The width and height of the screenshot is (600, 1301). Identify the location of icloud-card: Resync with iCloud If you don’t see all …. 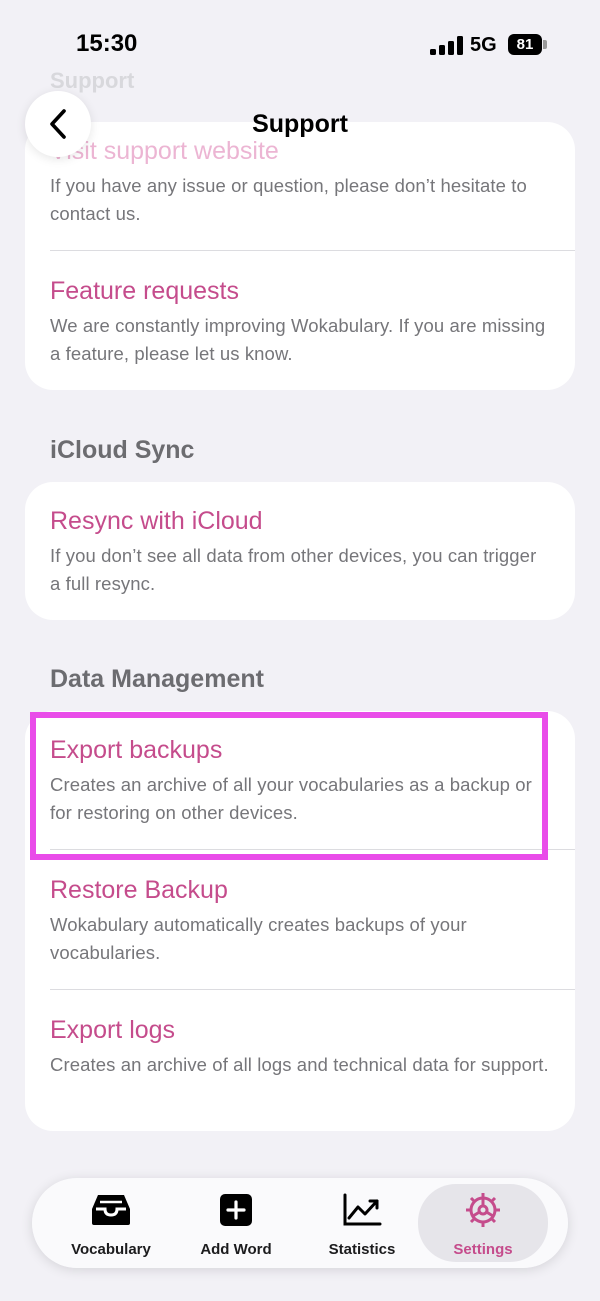
(300, 551).